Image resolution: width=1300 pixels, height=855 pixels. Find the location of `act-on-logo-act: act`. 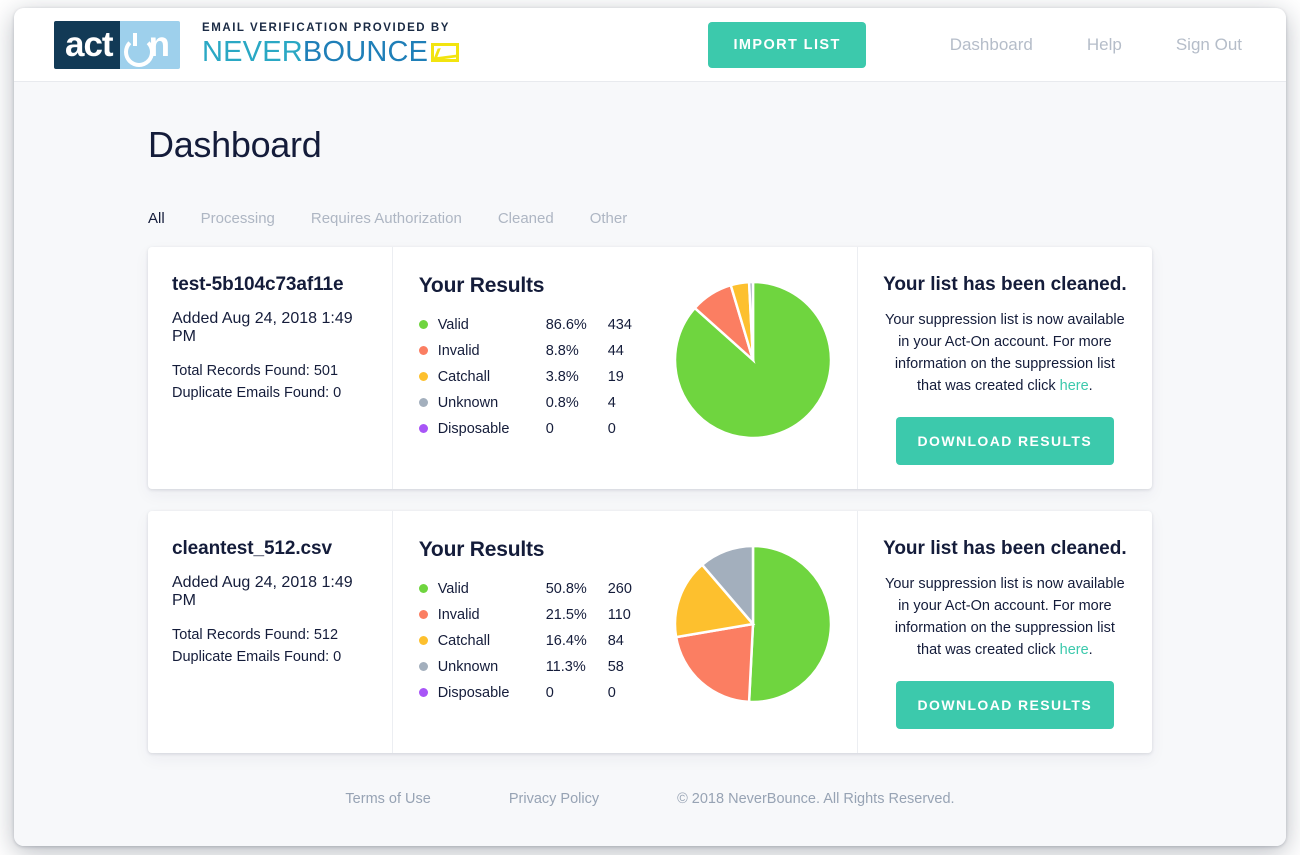

act-on-logo-act: act is located at coordinates (87, 44).